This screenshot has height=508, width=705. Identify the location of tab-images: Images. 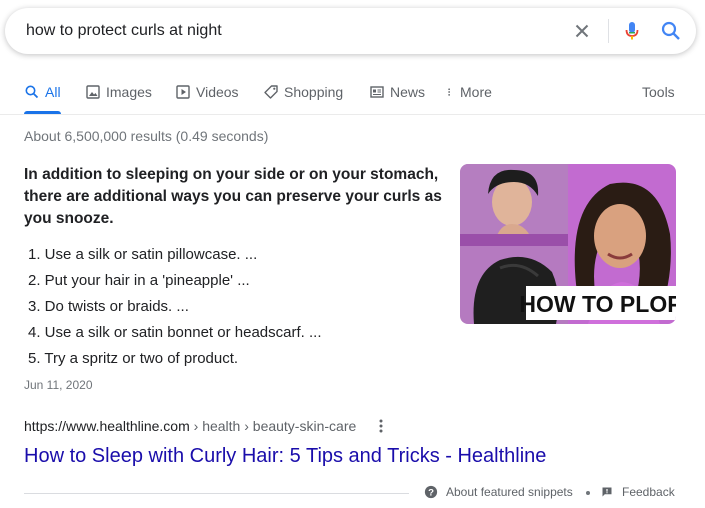
(118, 95).